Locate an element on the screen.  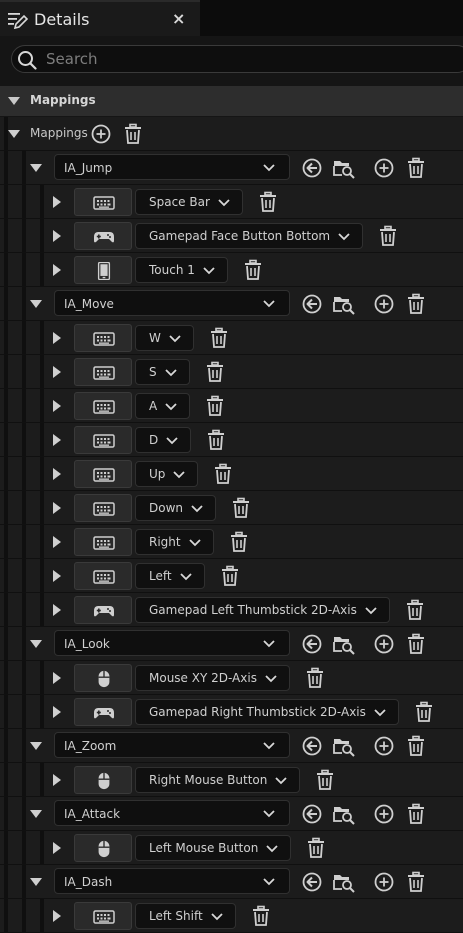
key-mapping-row: Mouse XY 2D-Axis is located at coordinates (231, 678).